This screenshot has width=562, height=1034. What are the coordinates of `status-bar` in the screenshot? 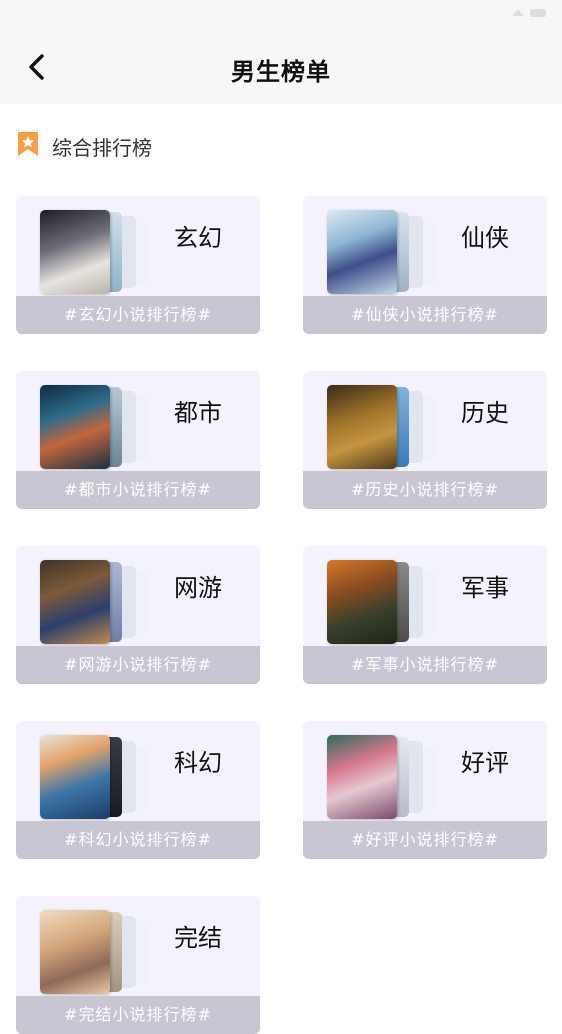 It's located at (281, 16).